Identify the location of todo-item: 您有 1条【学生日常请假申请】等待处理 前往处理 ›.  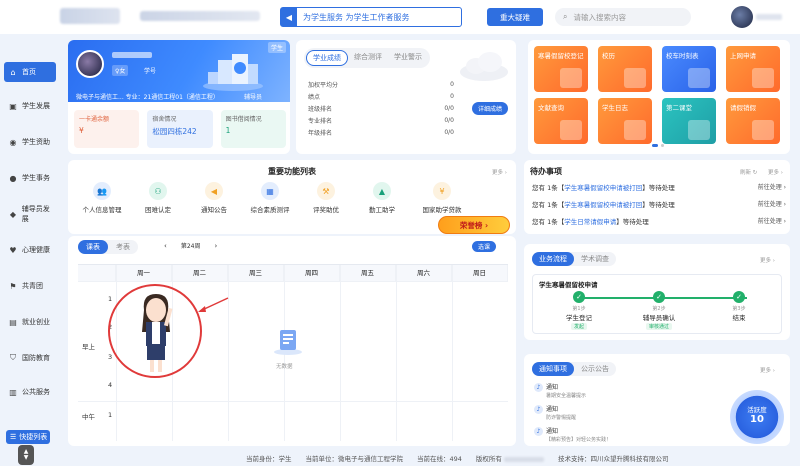
(659, 221).